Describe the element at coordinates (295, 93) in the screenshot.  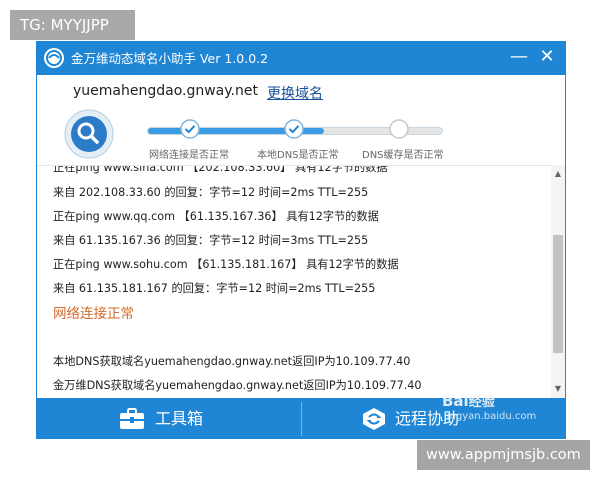
I see `change-domain-link: 更换域名` at that location.